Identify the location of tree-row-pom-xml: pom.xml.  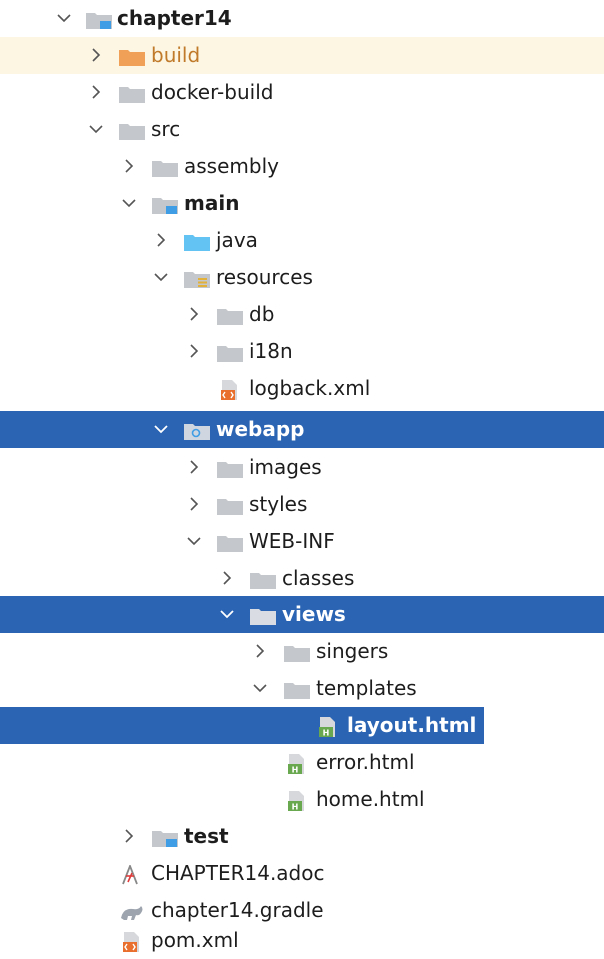
(302, 940).